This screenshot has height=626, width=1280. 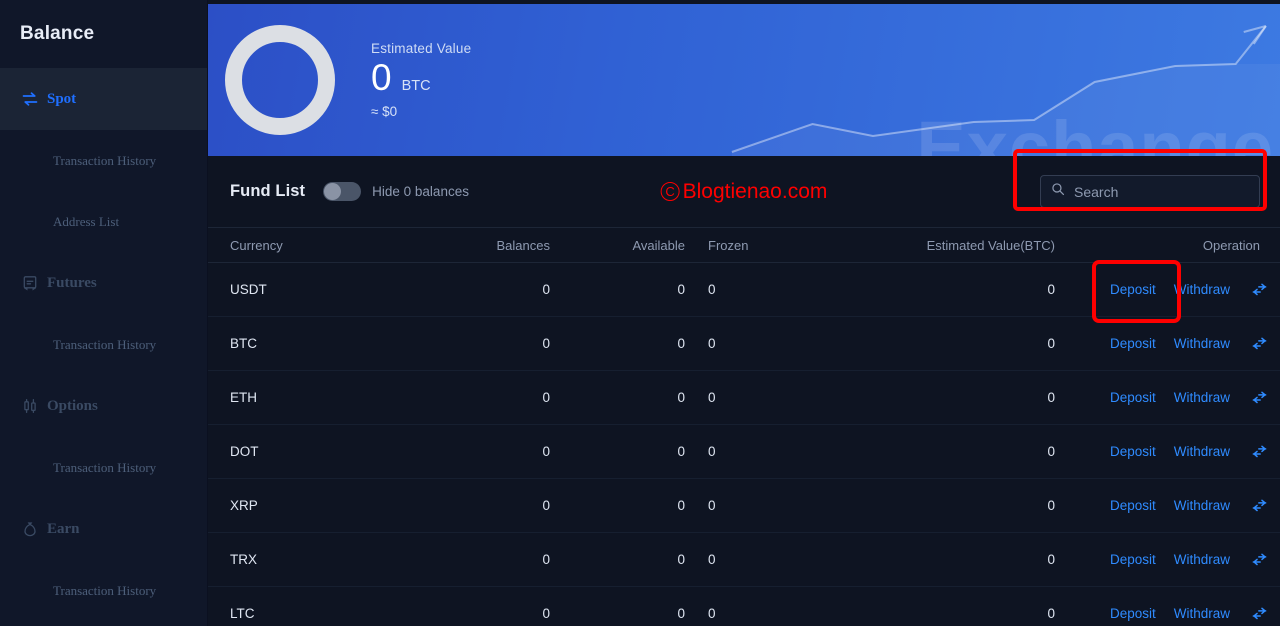 What do you see at coordinates (243, 559) in the screenshot?
I see `cell-currency: TRX` at bounding box center [243, 559].